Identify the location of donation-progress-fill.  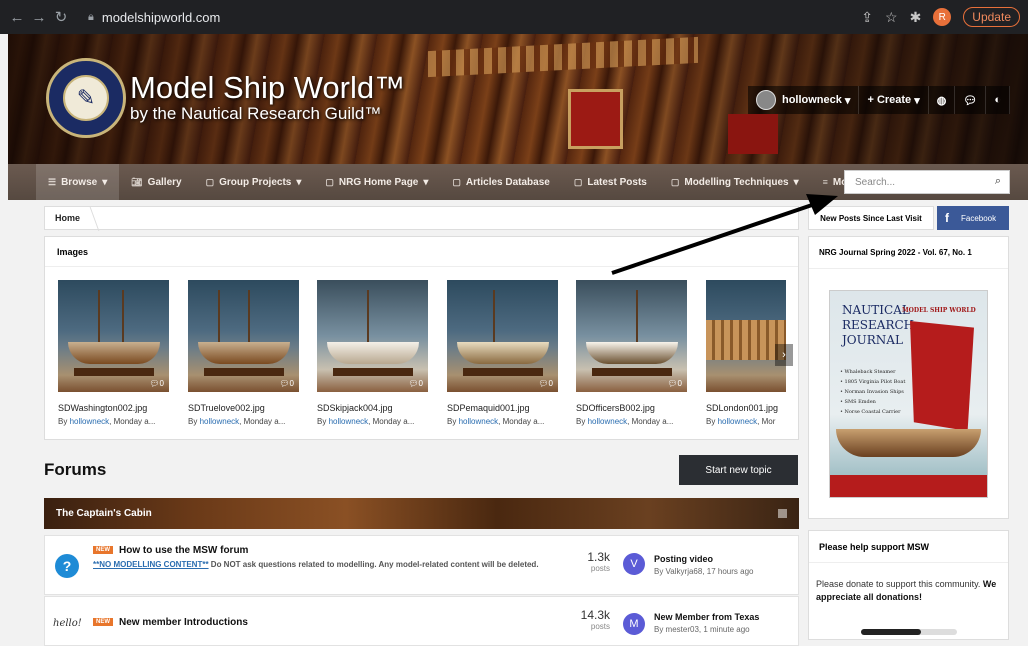
(891, 632).